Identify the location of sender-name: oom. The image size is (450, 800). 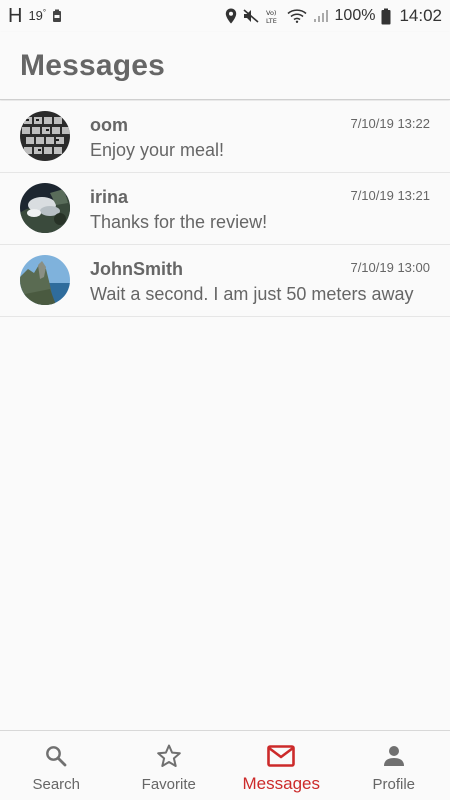
(109, 125).